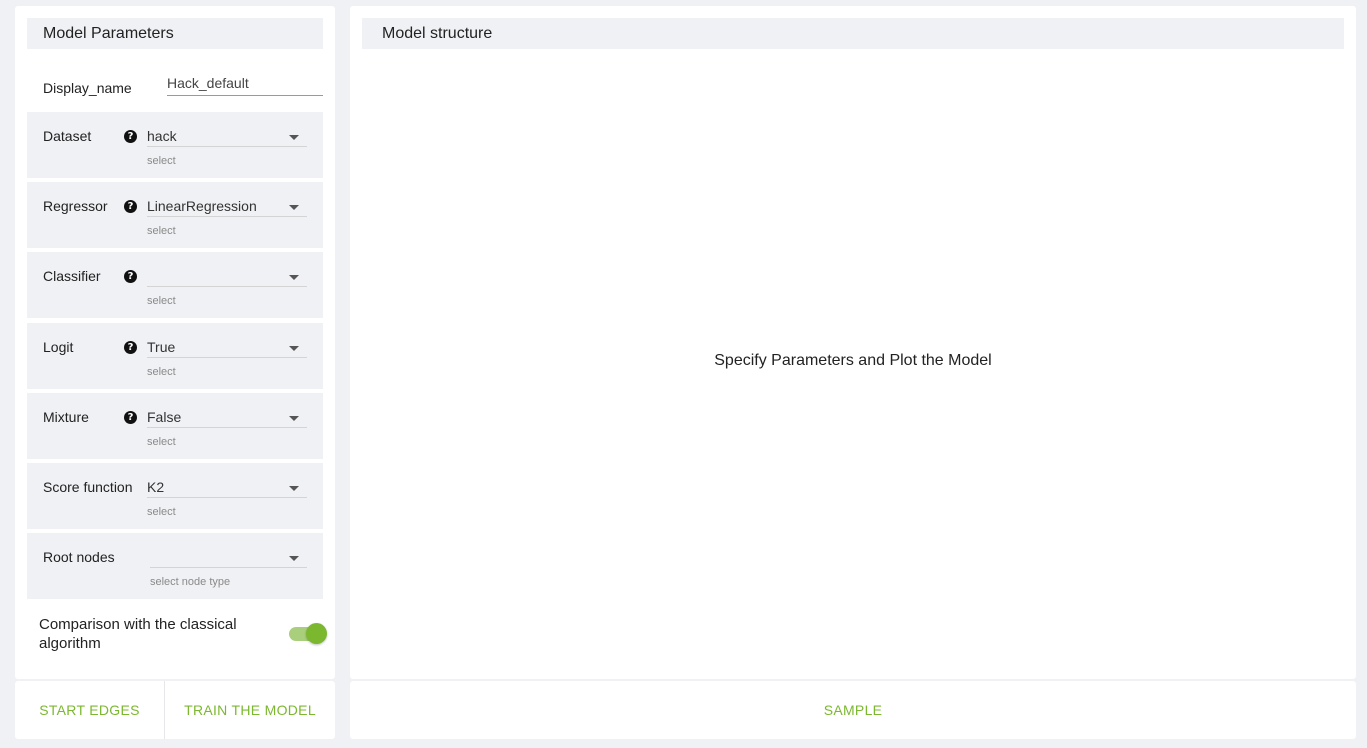 Image resolution: width=1367 pixels, height=748 pixels. Describe the element at coordinates (853, 360) in the screenshot. I see `plot-placeholder-text: Specify Parameters and Plot the Model` at that location.